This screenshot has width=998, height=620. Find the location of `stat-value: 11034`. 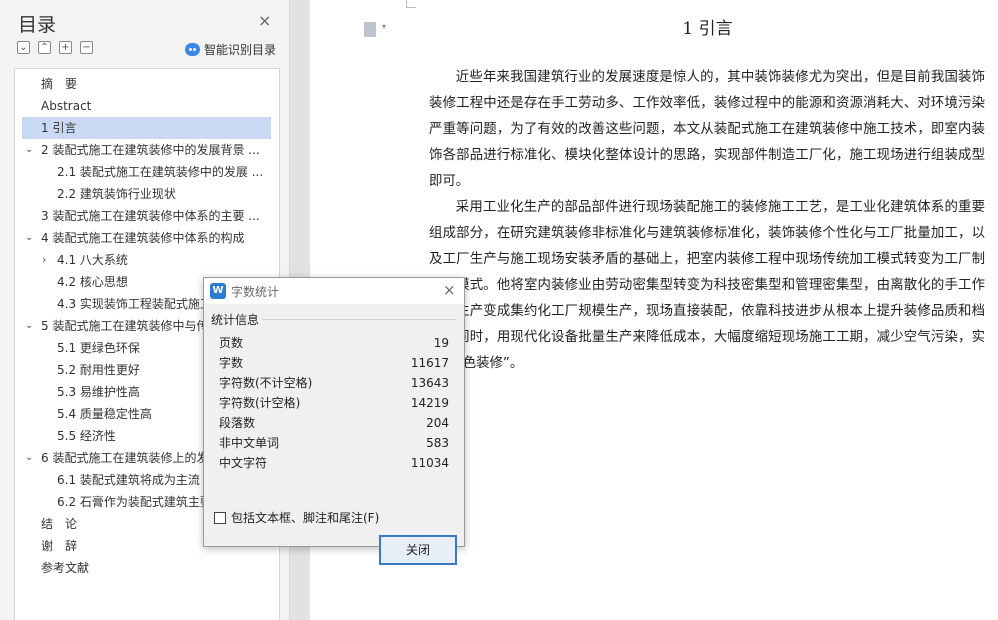

stat-value: 11034 is located at coordinates (429, 463).